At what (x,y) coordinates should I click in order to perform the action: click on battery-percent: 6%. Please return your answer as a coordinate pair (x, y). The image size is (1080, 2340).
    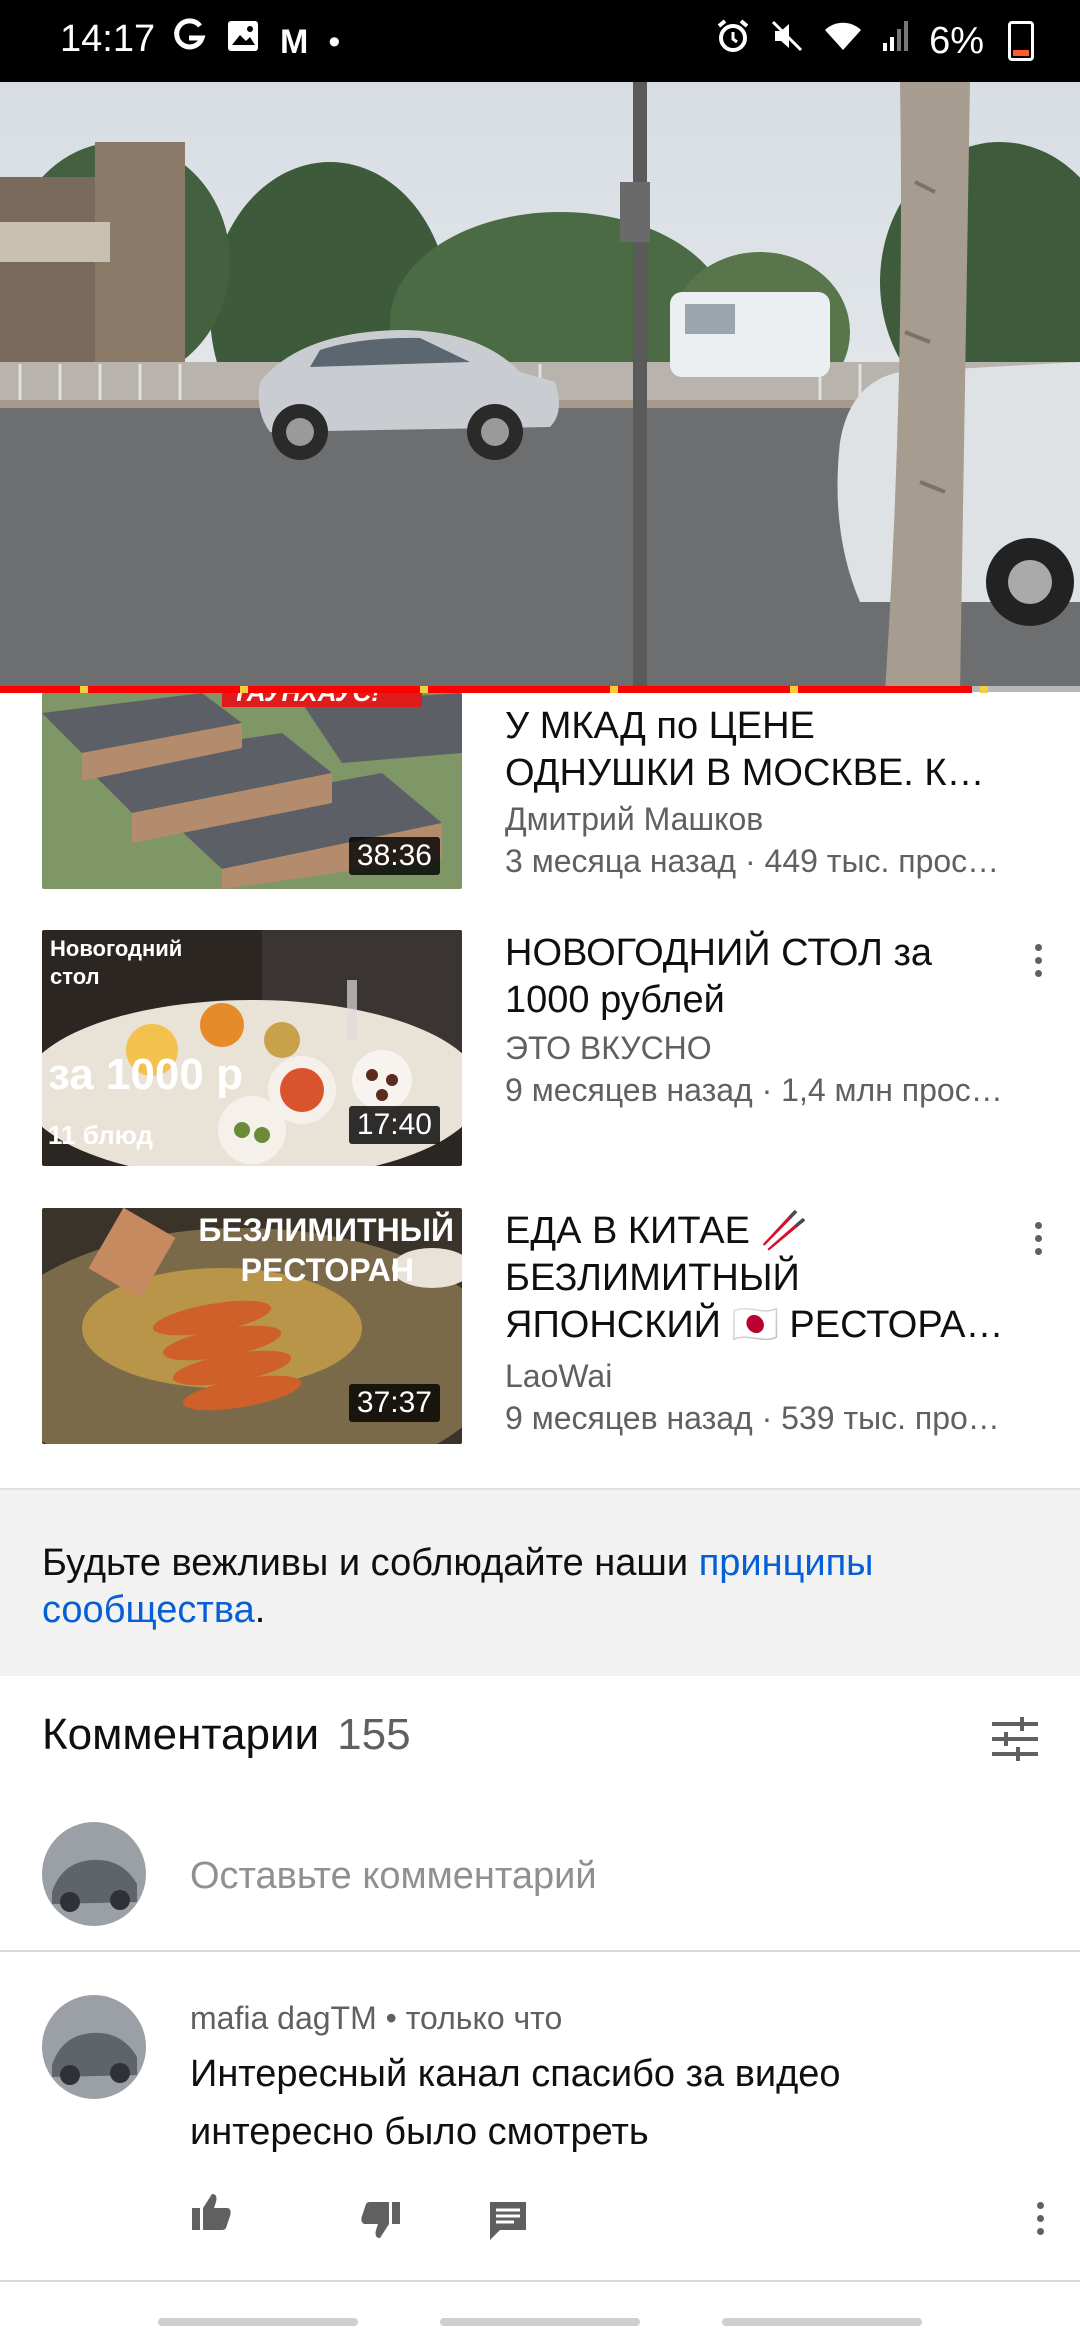
    Looking at the image, I should click on (956, 40).